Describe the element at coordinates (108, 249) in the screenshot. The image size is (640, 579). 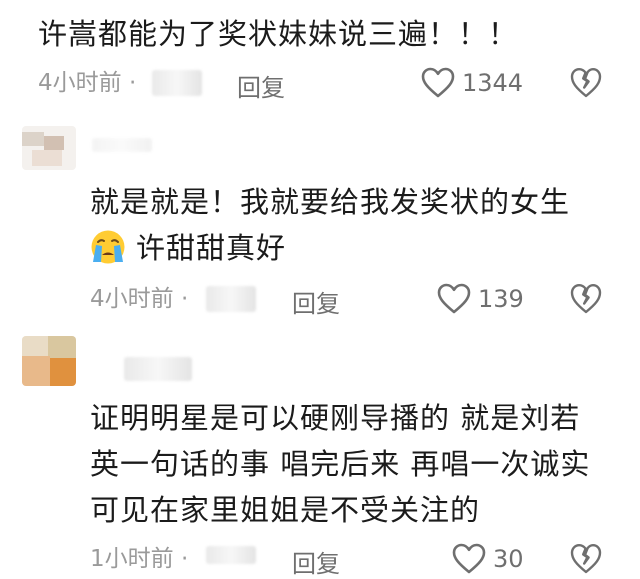
I see `crying-face-emoji` at that location.